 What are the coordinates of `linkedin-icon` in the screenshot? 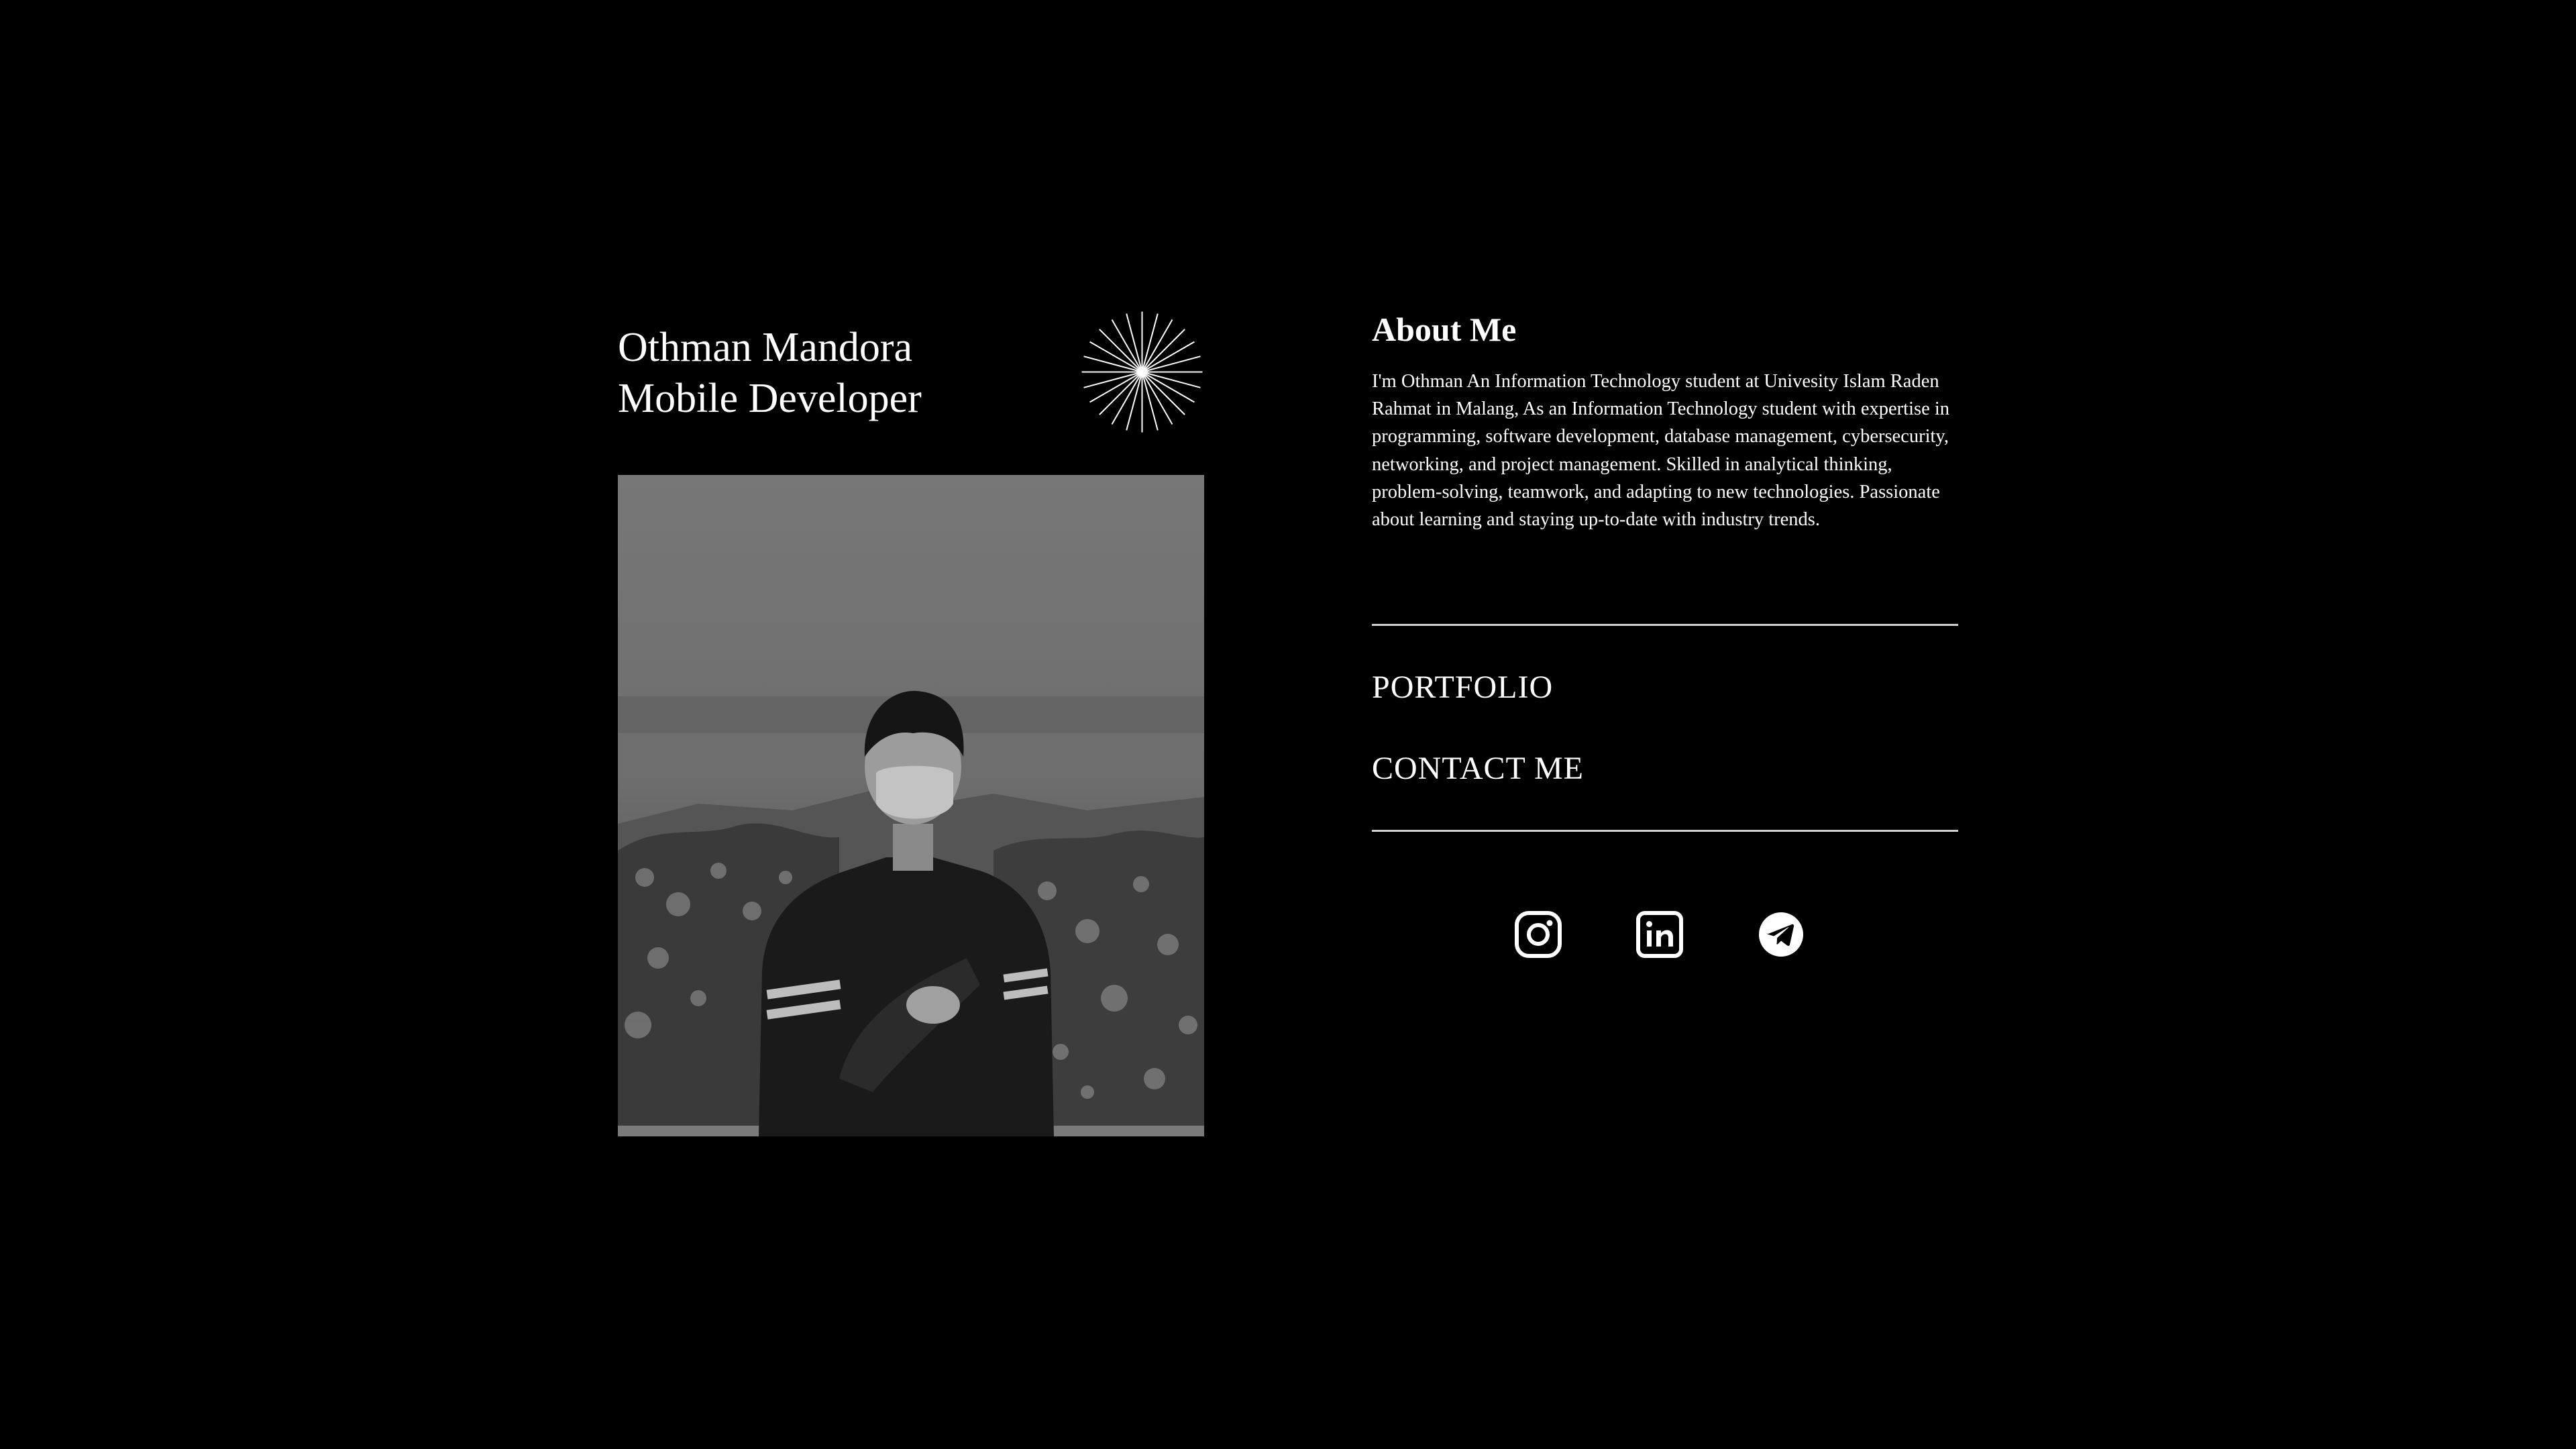 It's located at (1659, 934).